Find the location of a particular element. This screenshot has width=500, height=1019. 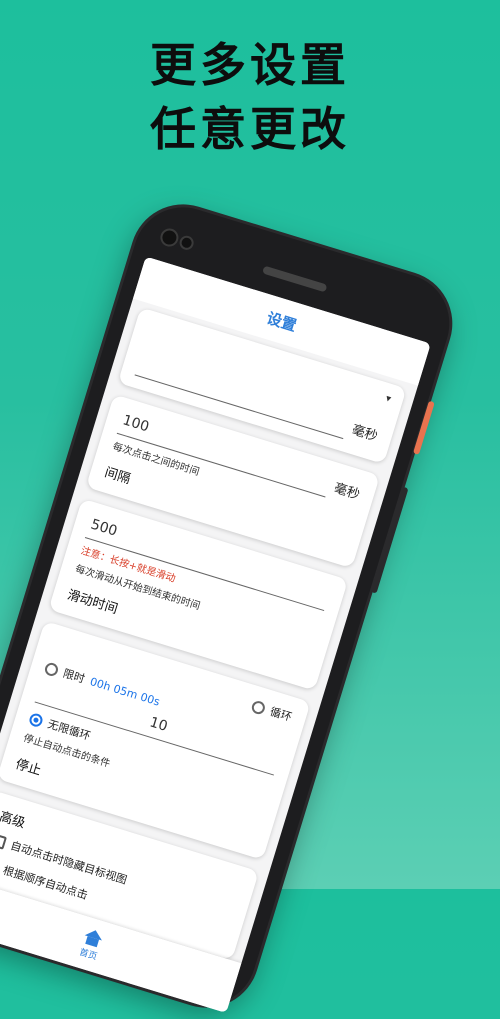

front-camera-icon is located at coordinates (169, 237).